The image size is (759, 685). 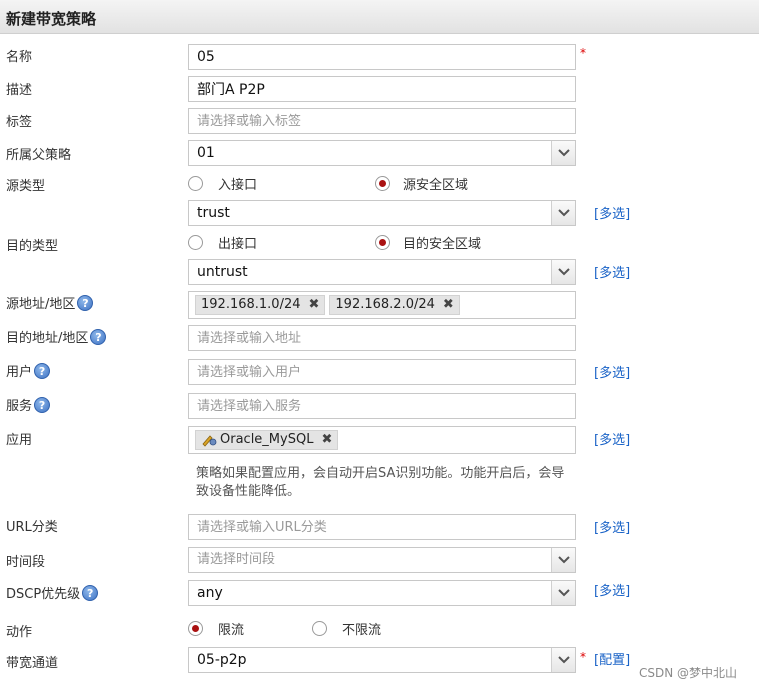 I want to click on radio-dst-zone-label: 目的安全区域, so click(x=442, y=244).